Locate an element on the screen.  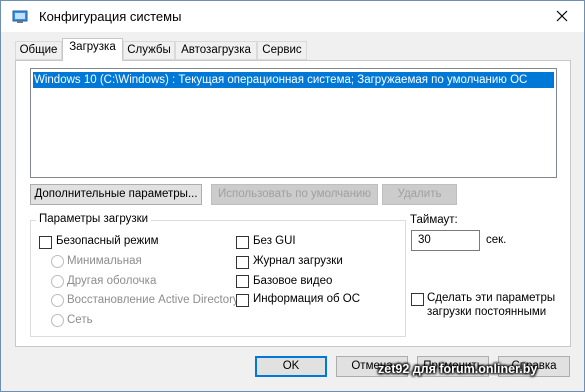
ok-button: OK is located at coordinates (291, 366).